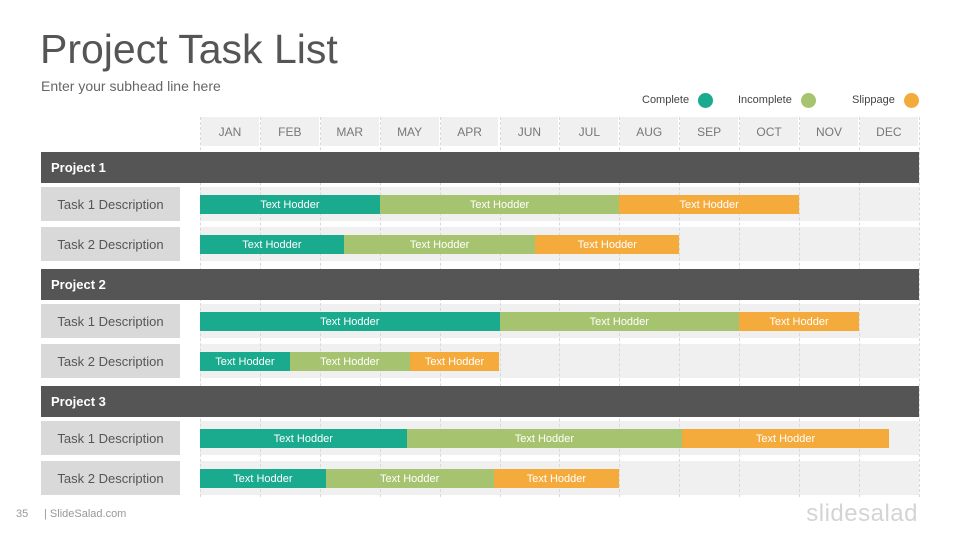  Describe the element at coordinates (85, 514) in the screenshot. I see `footer-site: | SlideSalad.com` at that location.